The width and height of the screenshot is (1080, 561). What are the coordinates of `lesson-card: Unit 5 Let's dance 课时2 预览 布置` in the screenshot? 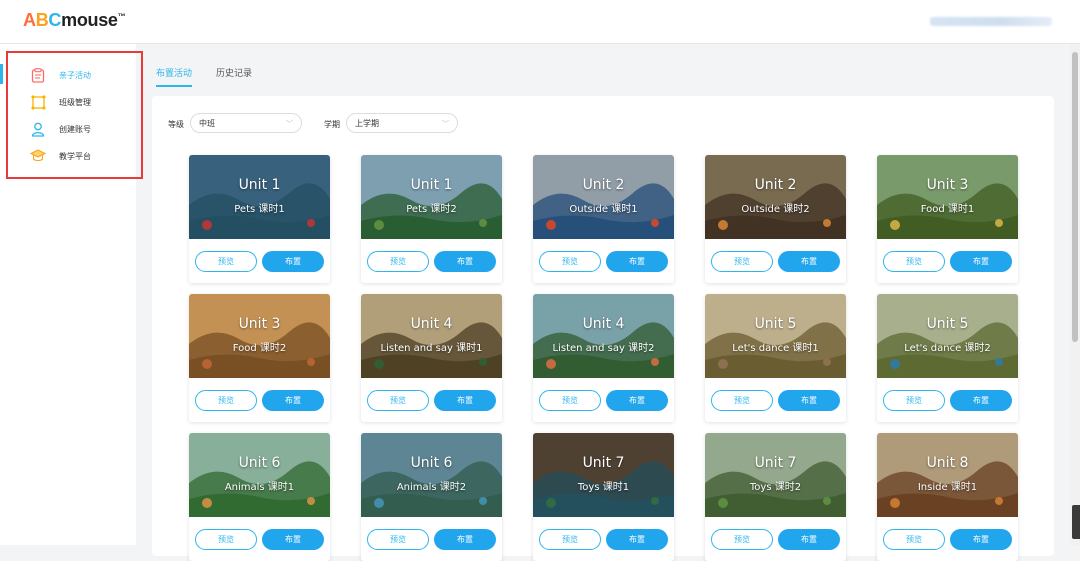 It's located at (947, 358).